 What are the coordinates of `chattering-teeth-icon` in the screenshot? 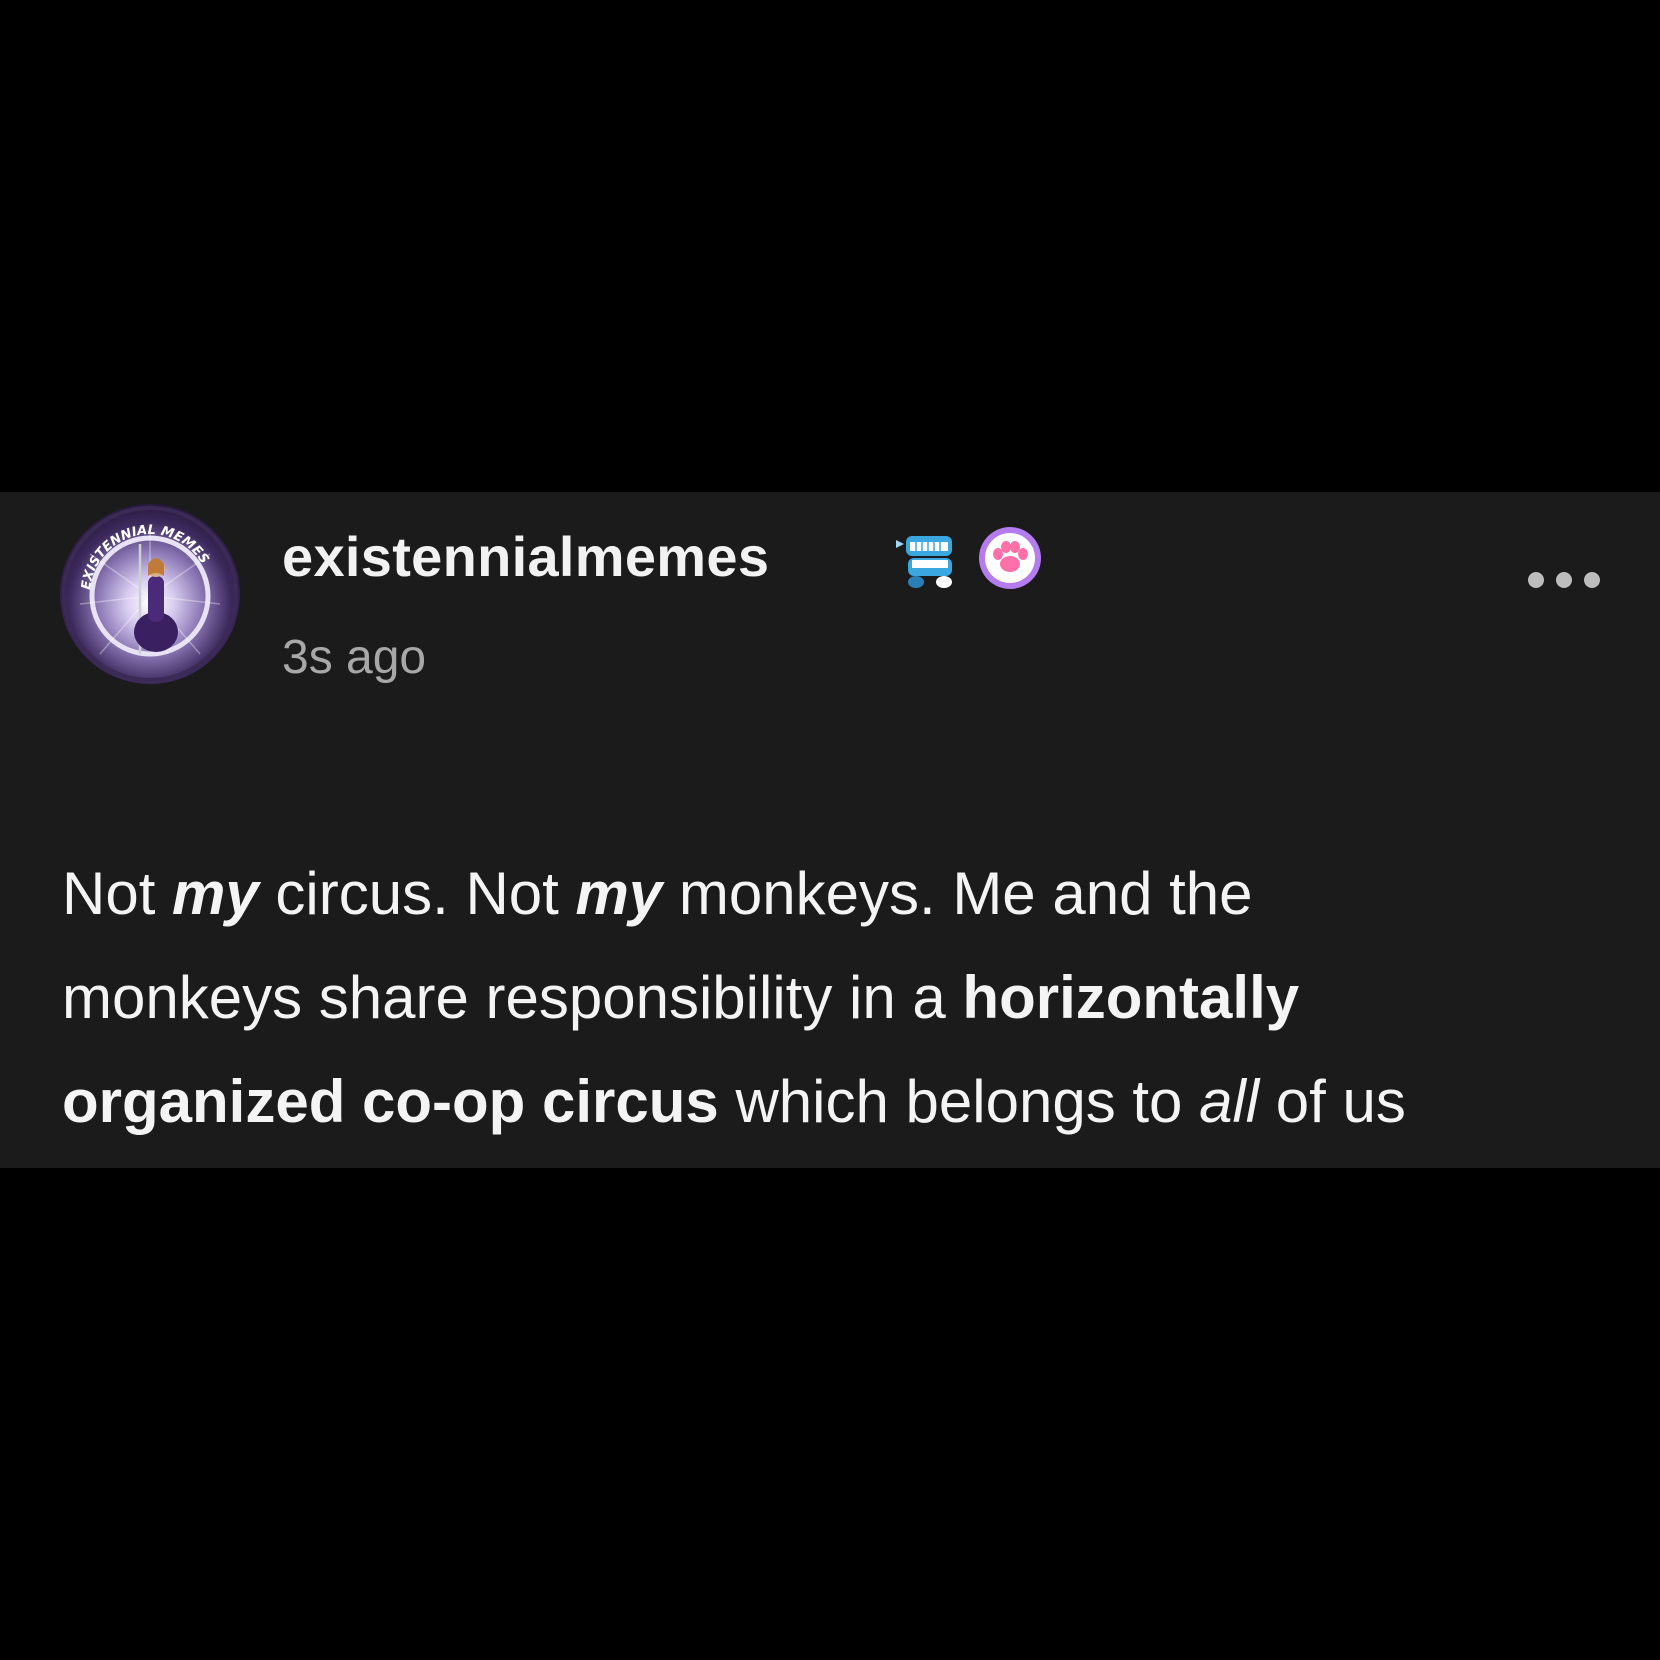 It's located at (929, 561).